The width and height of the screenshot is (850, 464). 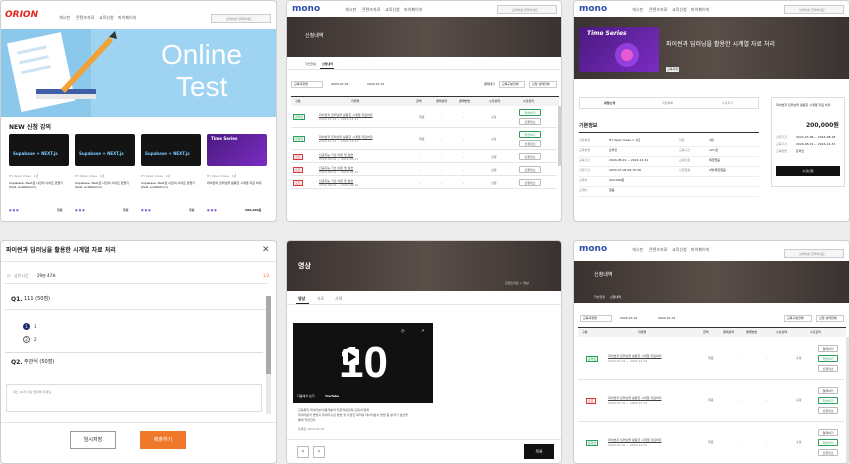 I want to click on share-icon: ↗, so click(x=422, y=331).